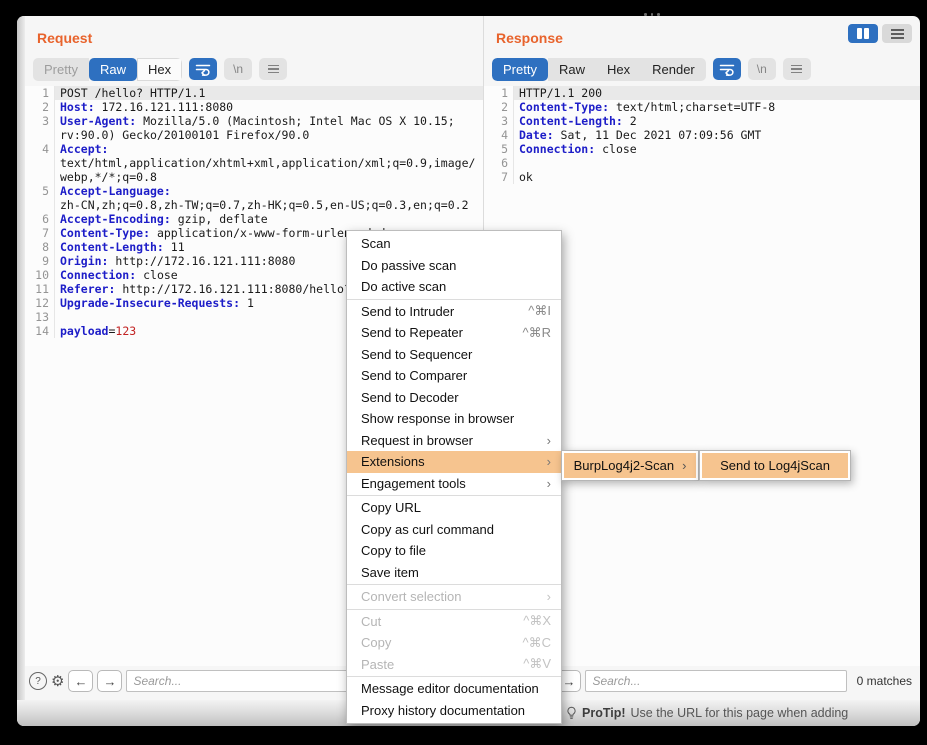  I want to click on menu-item-request-in-browser: Request in browser ›, so click(454, 441).